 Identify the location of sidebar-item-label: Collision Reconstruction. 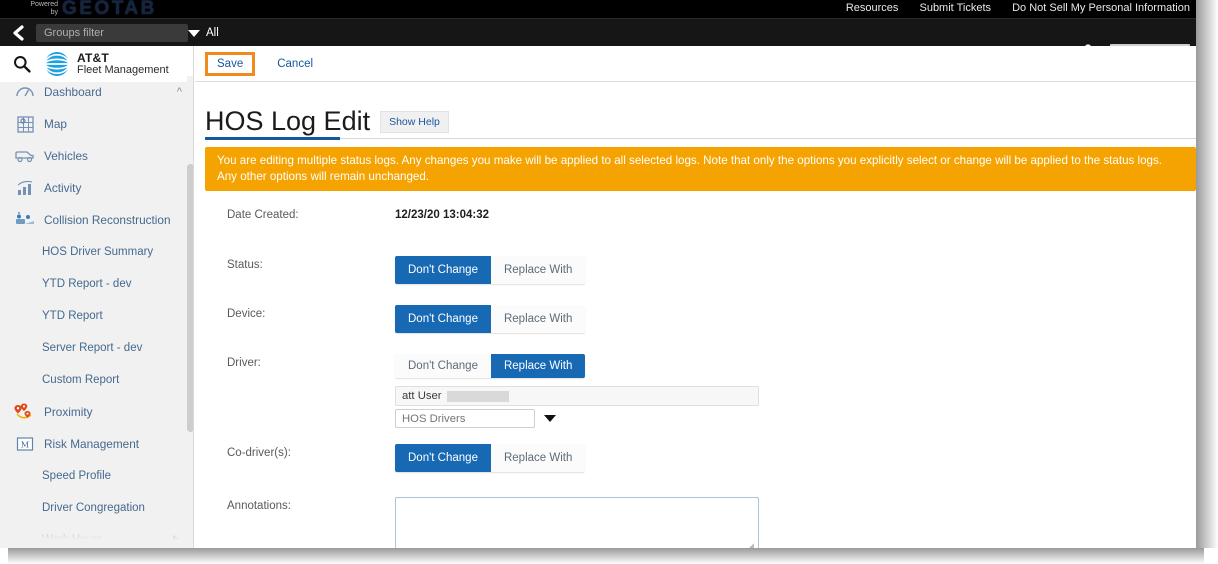
(107, 220).